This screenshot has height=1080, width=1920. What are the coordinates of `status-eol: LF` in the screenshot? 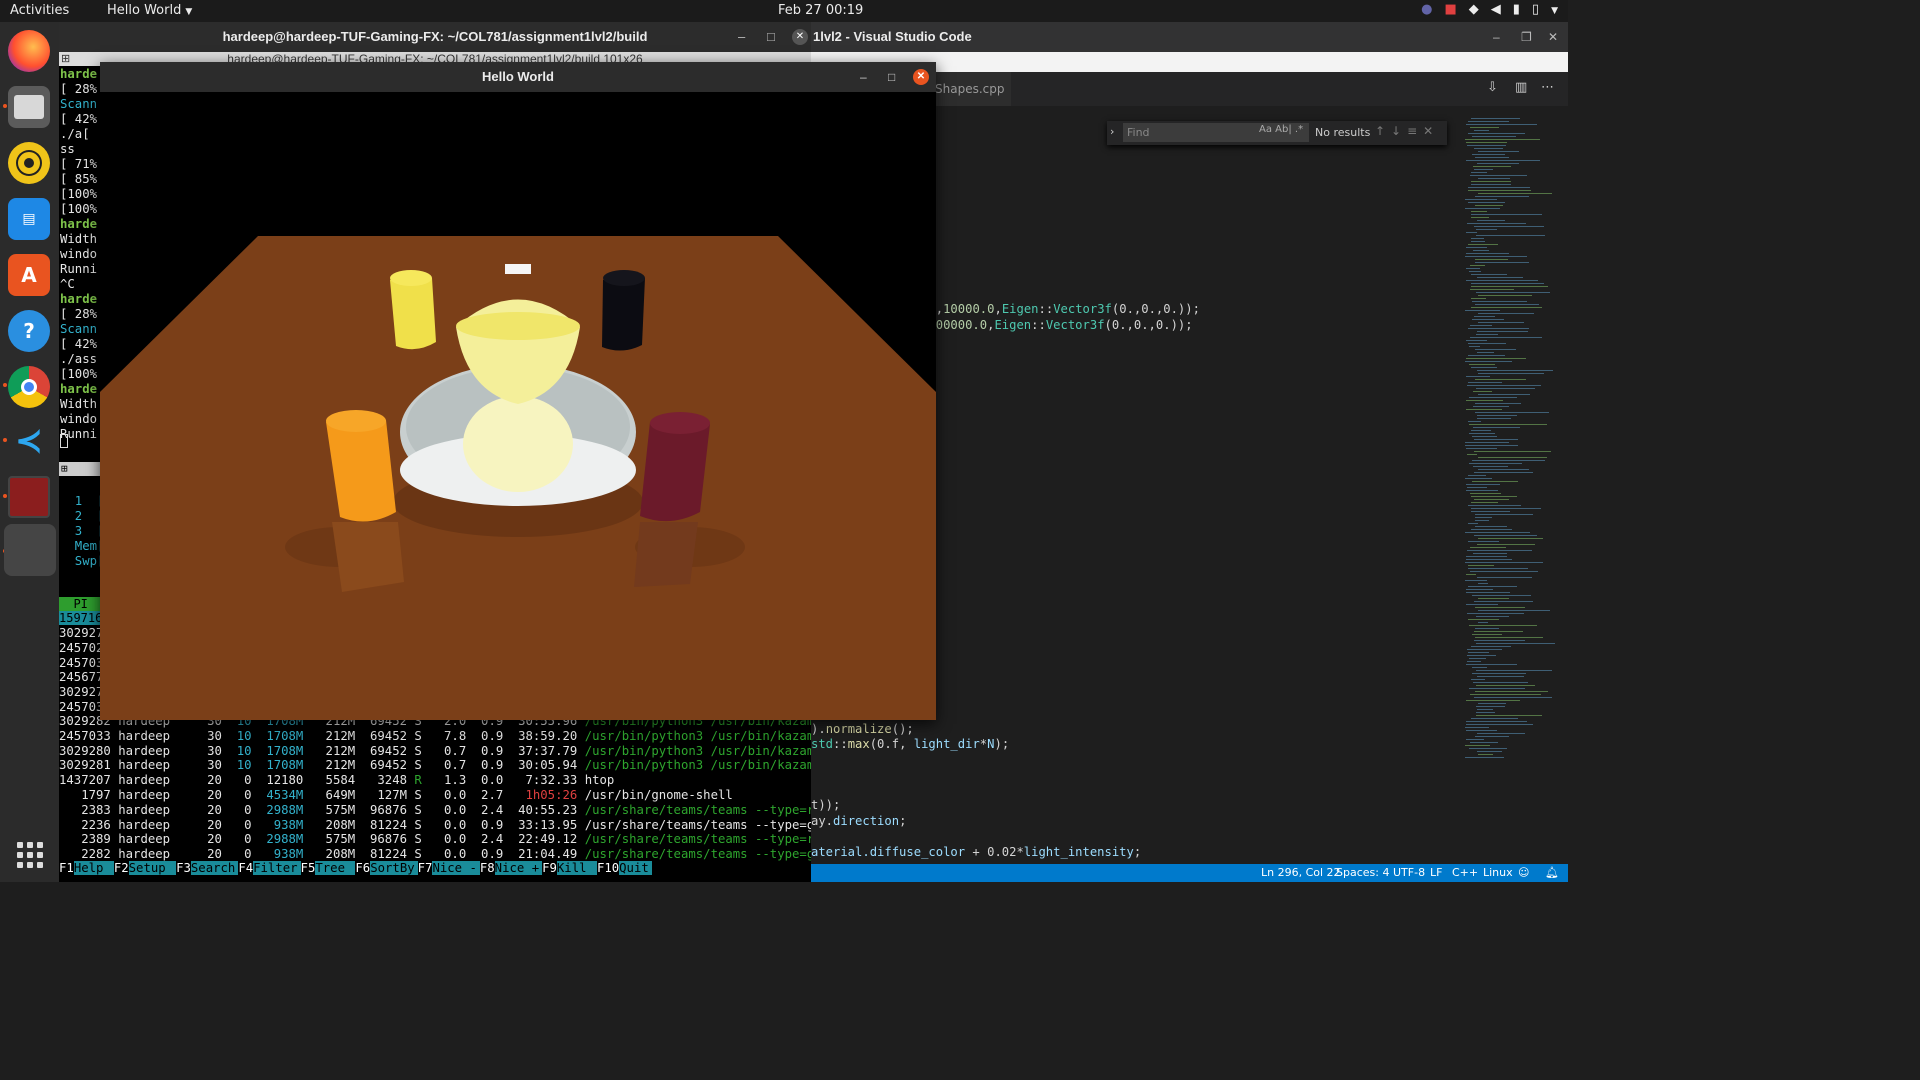 It's located at (1436, 873).